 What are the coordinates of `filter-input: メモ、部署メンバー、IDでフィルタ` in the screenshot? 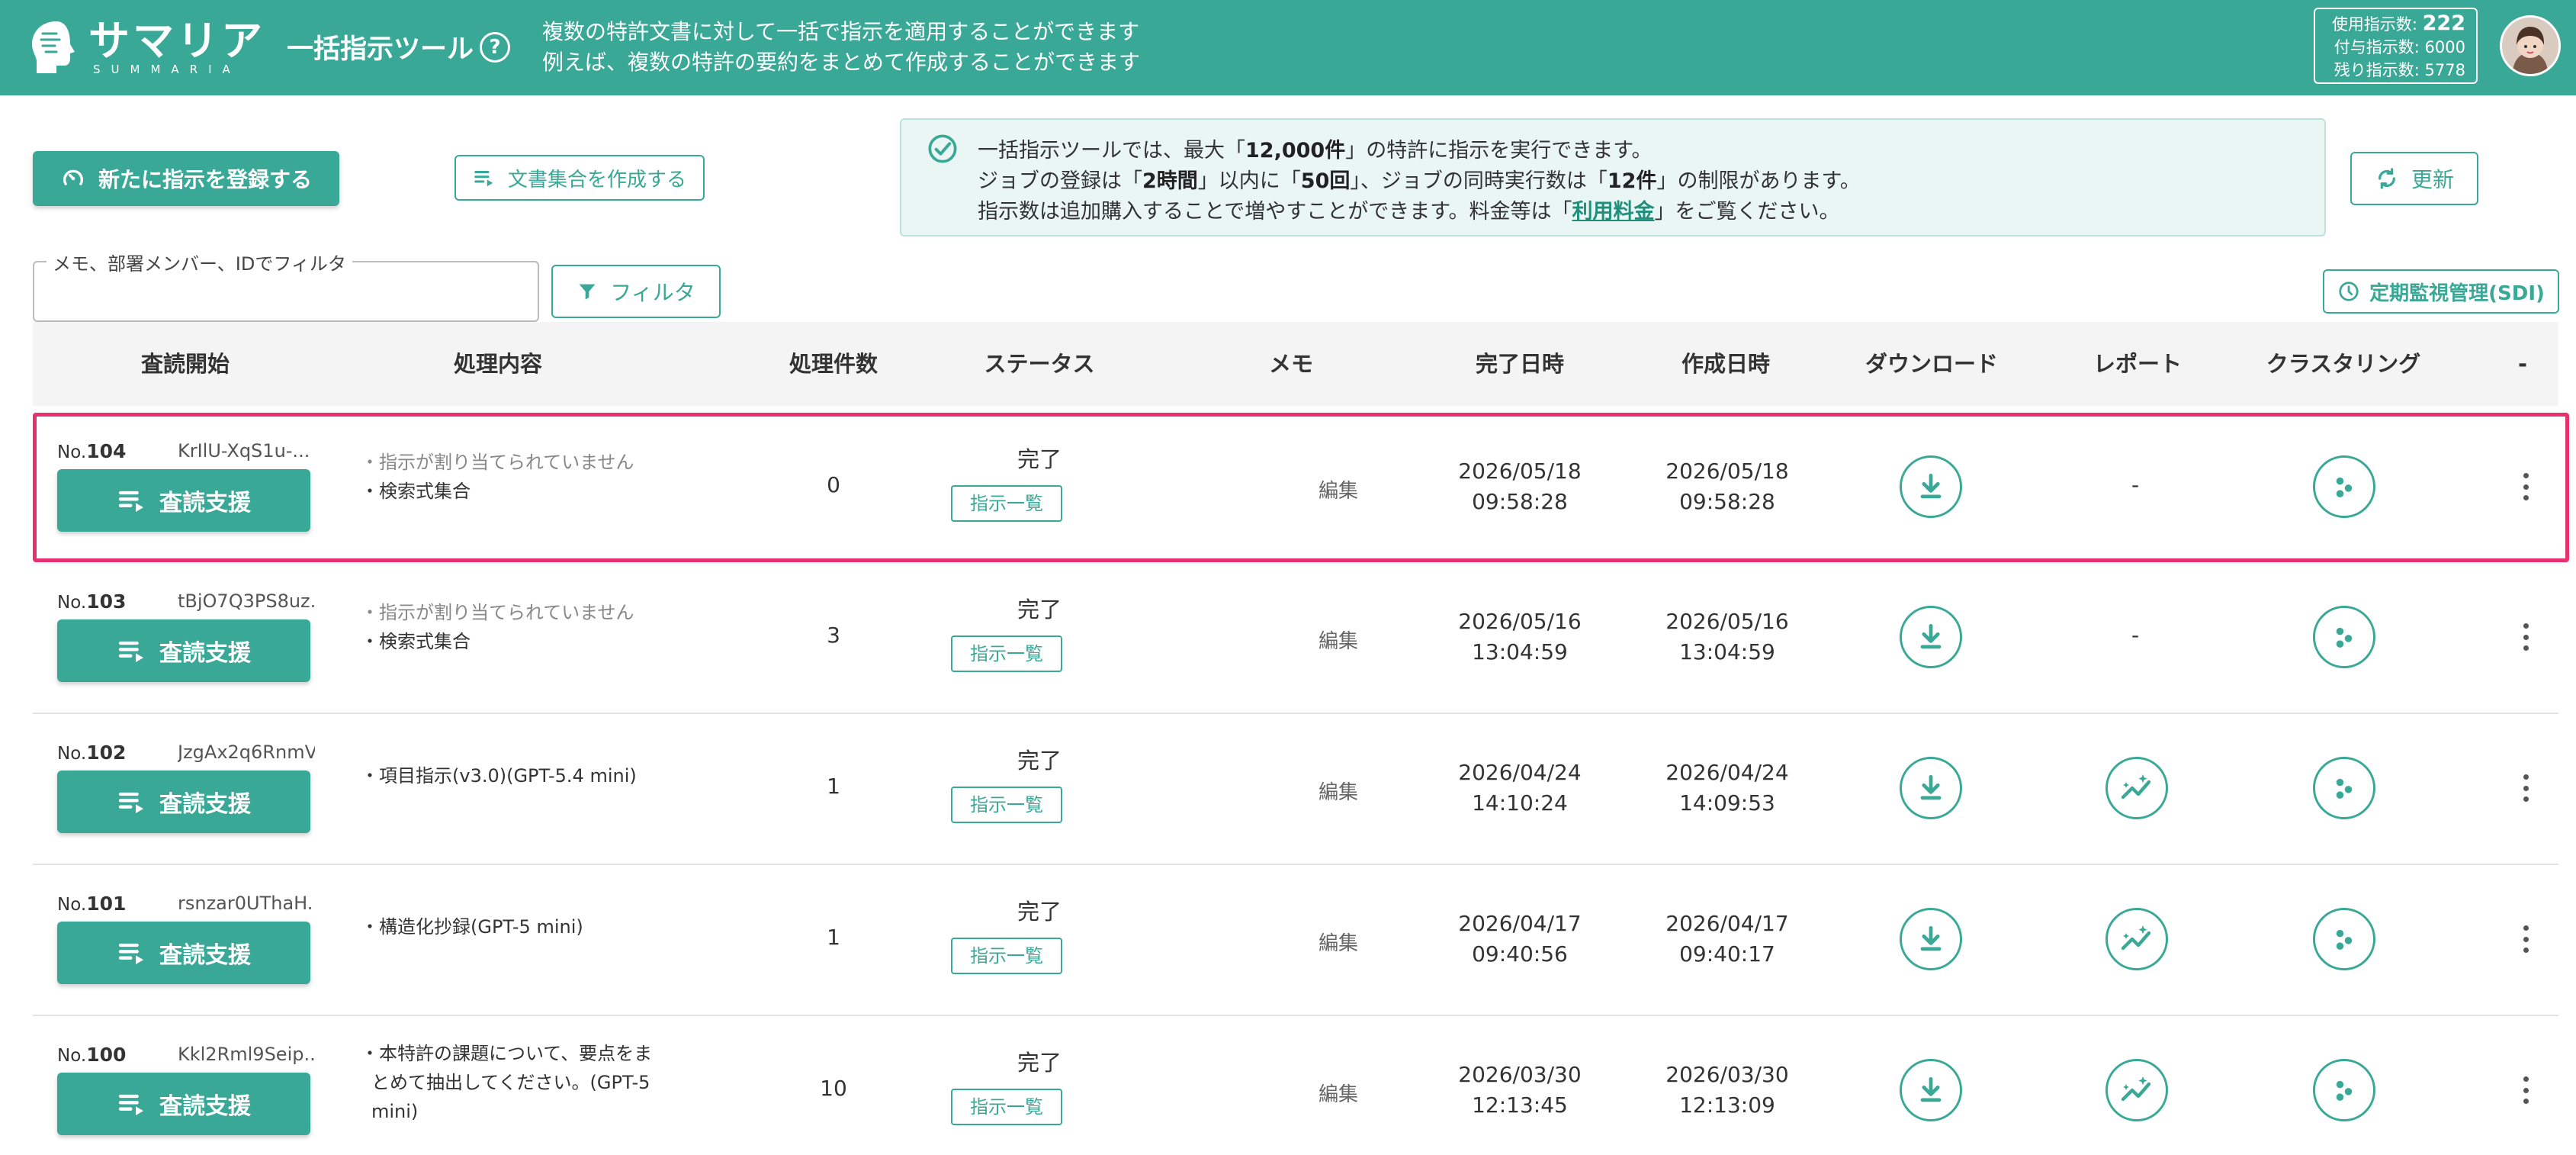 It's located at (286, 285).